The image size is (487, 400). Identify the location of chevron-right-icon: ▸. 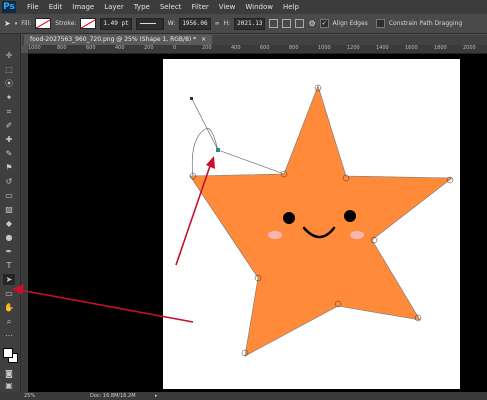
(156, 396).